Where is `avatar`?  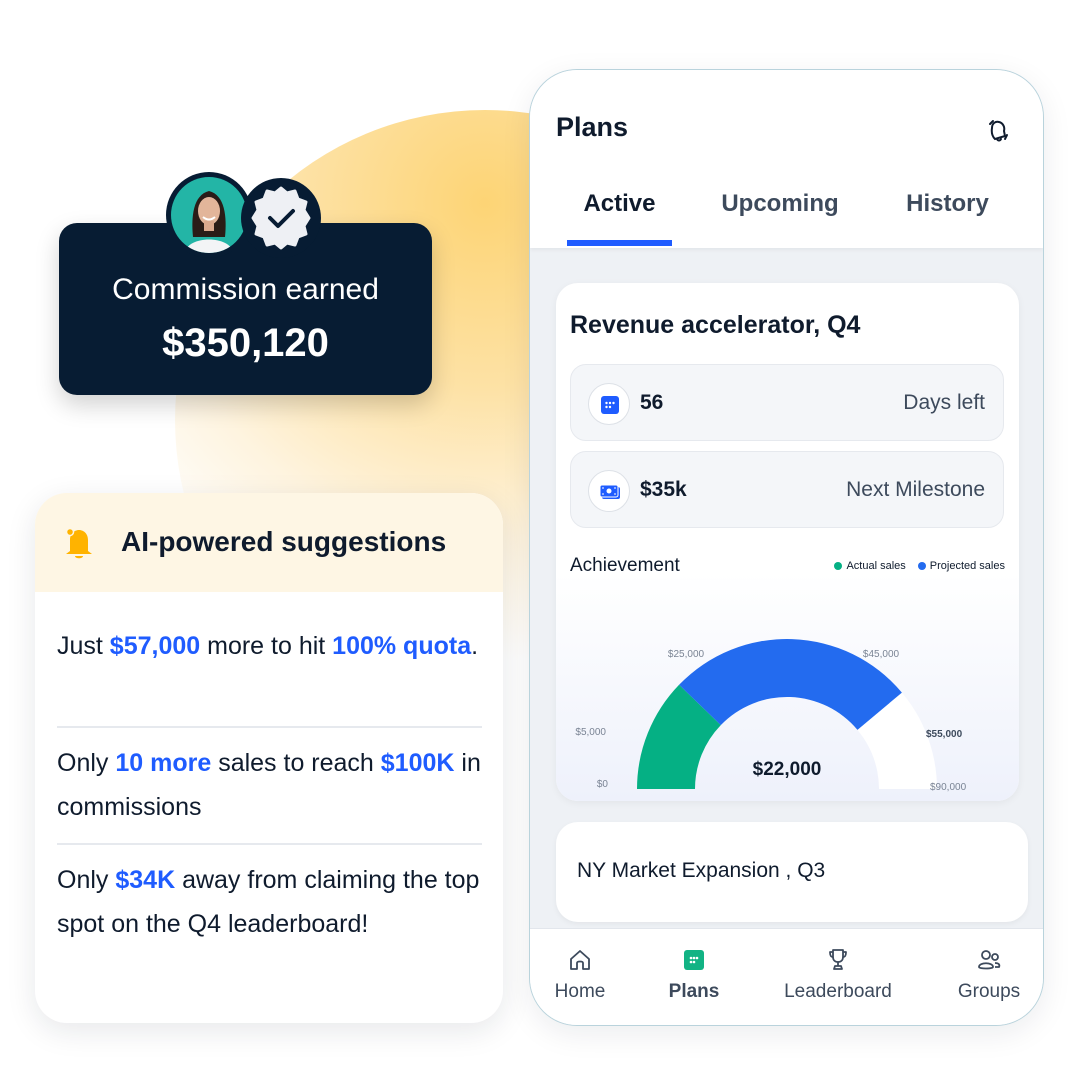
avatar is located at coordinates (209, 215).